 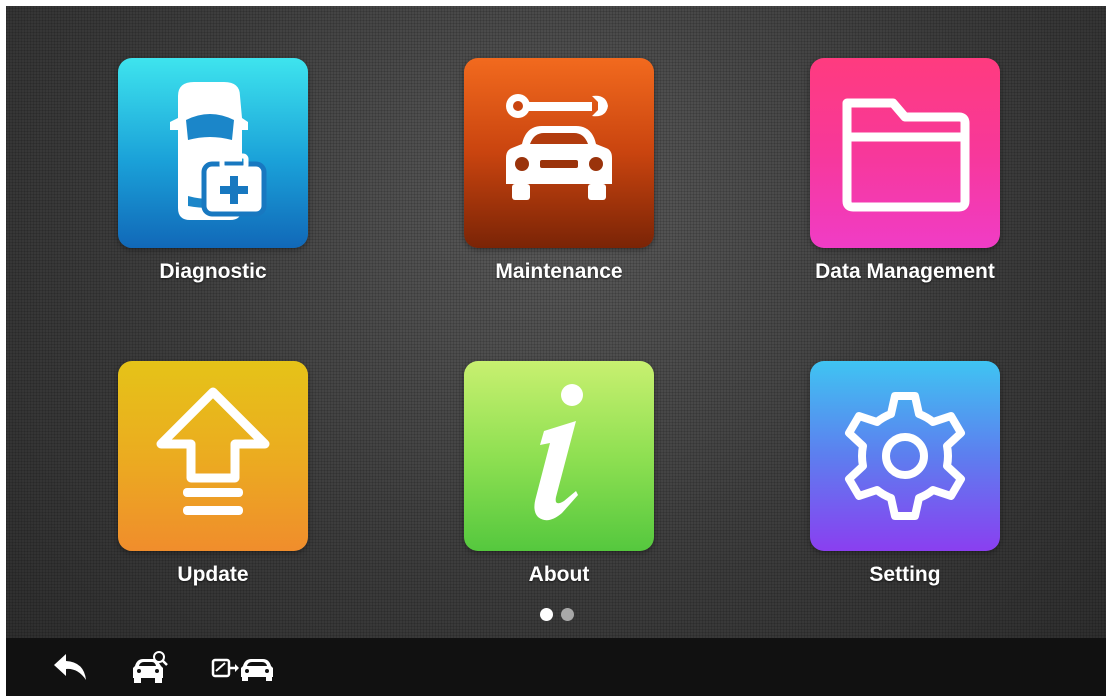 I want to click on bottom-navigation-bar, so click(x=556, y=667).